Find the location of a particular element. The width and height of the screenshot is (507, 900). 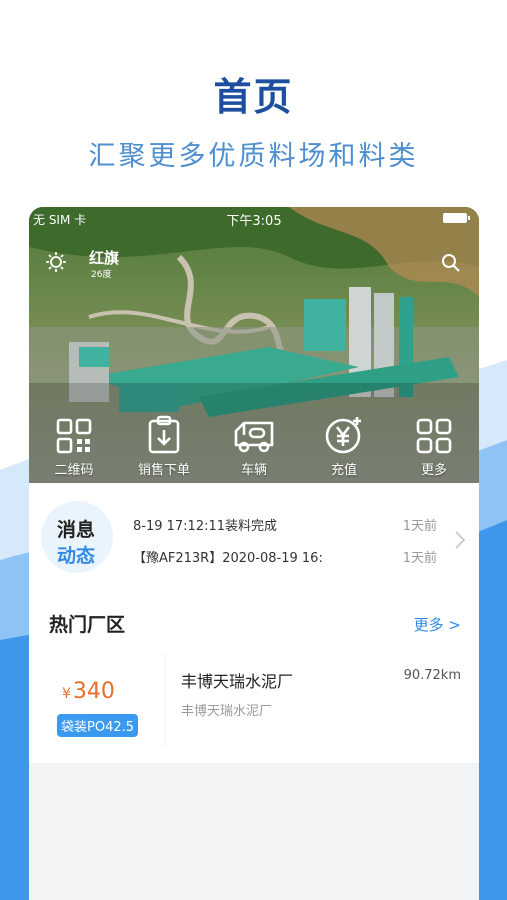

quick-action-sales-order: 销售下单 is located at coordinates (164, 448).